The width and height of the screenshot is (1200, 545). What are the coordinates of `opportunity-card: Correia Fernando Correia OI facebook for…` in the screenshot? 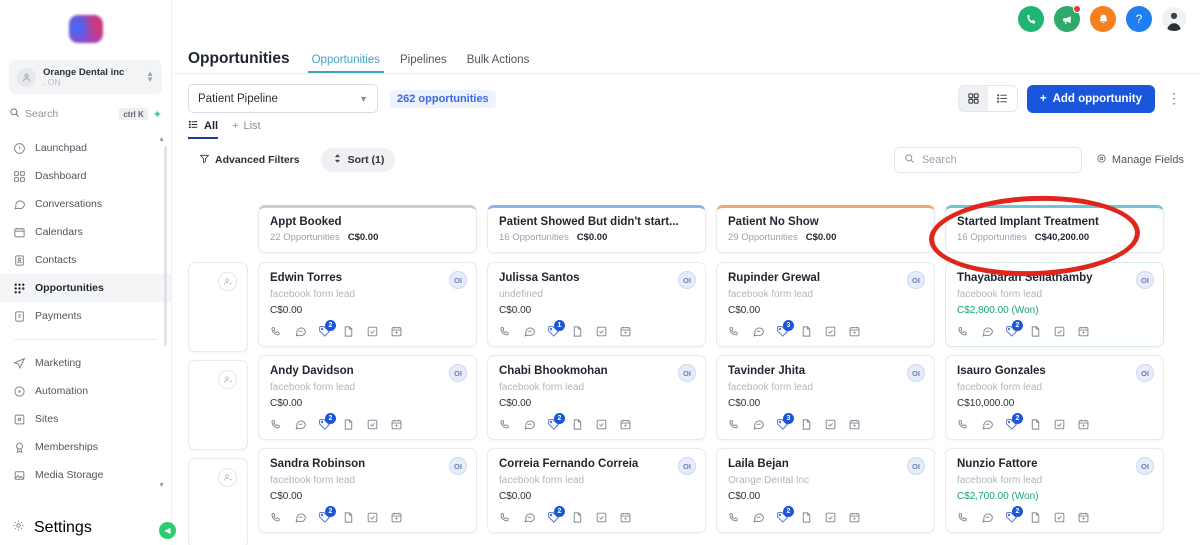 It's located at (596, 490).